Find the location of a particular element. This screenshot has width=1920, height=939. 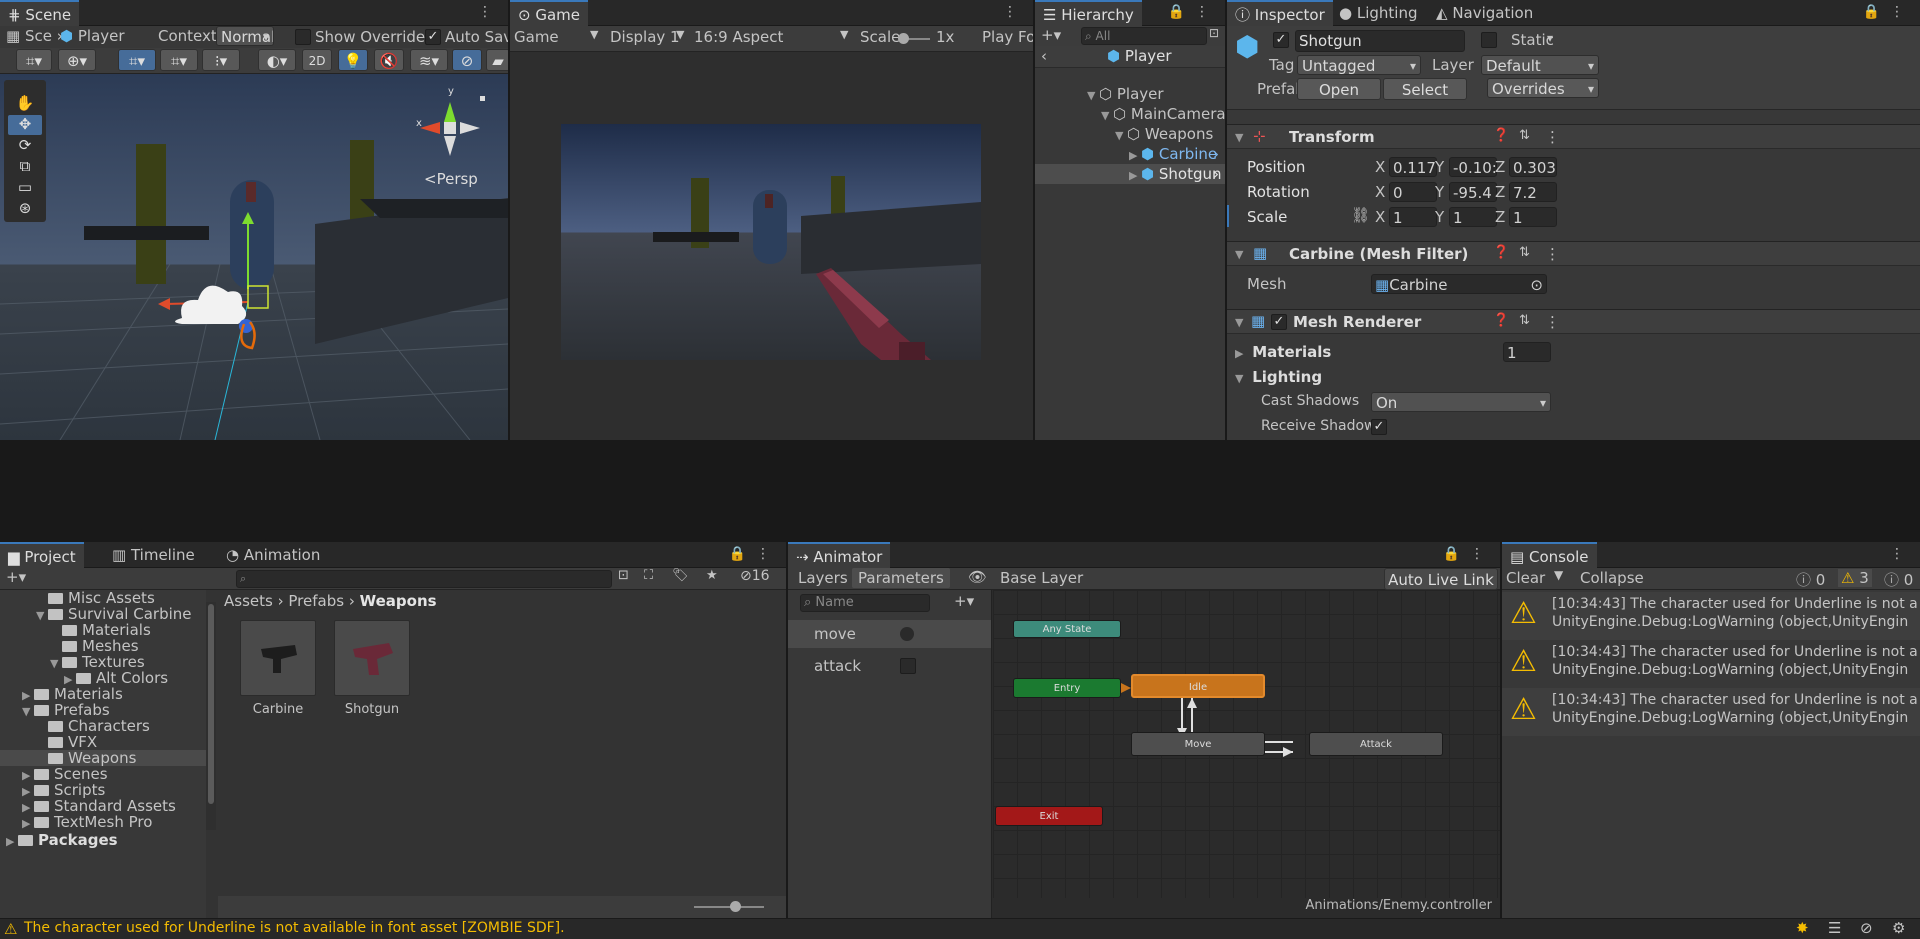

axis-z-label: Z is located at coordinates (1500, 167).